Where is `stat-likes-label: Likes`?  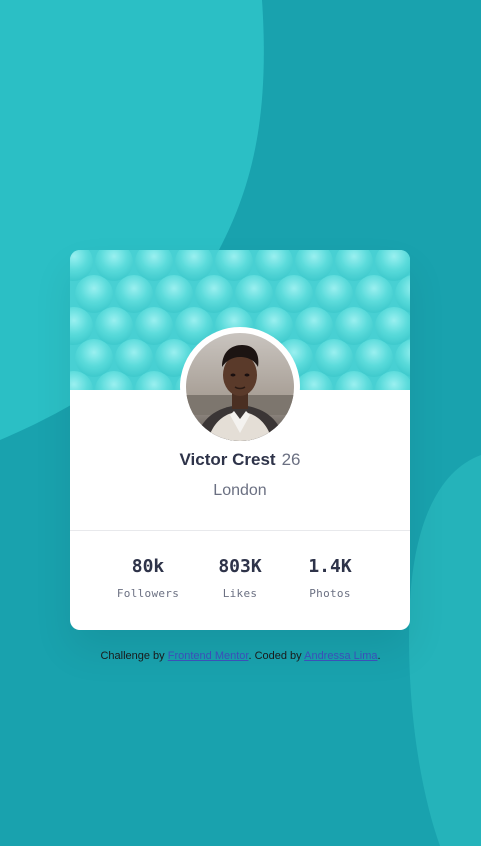 stat-likes-label: Likes is located at coordinates (240, 593).